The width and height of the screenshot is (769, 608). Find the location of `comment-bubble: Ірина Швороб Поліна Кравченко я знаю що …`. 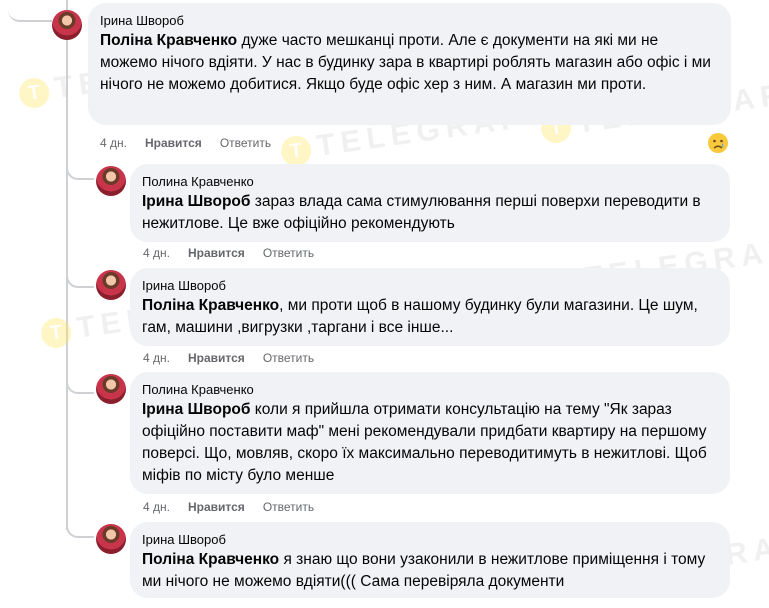

comment-bubble: Ірина Швороб Поліна Кравченко я знаю що … is located at coordinates (430, 560).